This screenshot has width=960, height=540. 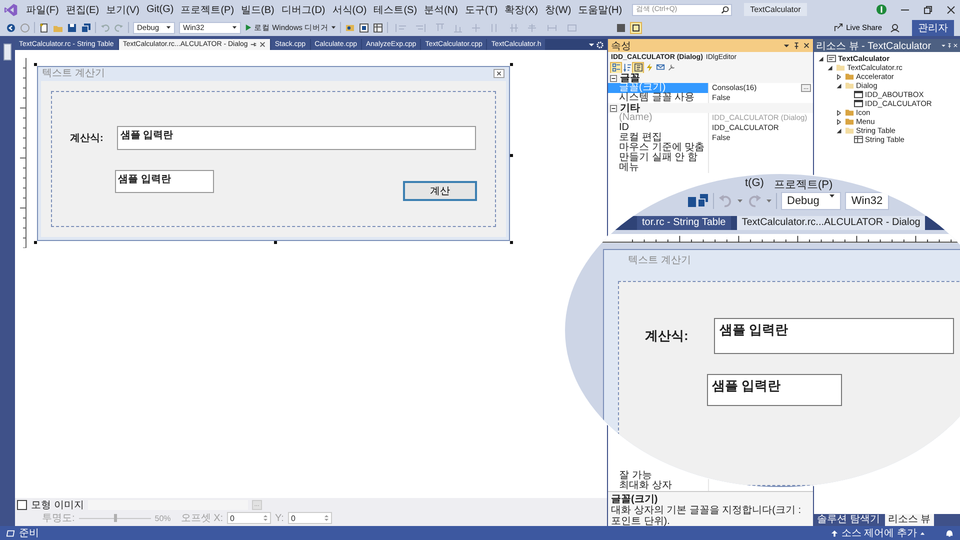 I want to click on property-name: 만들기 실패 안 함, so click(x=653, y=158).